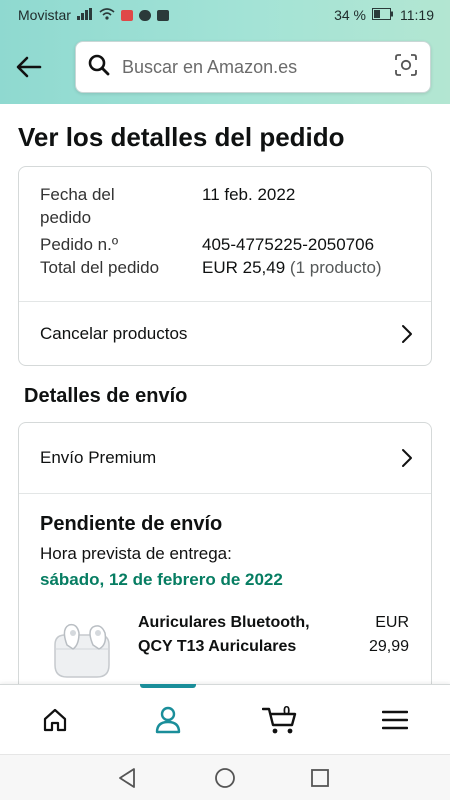 The height and width of the screenshot is (800, 450). I want to click on nav-menu, so click(395, 720).